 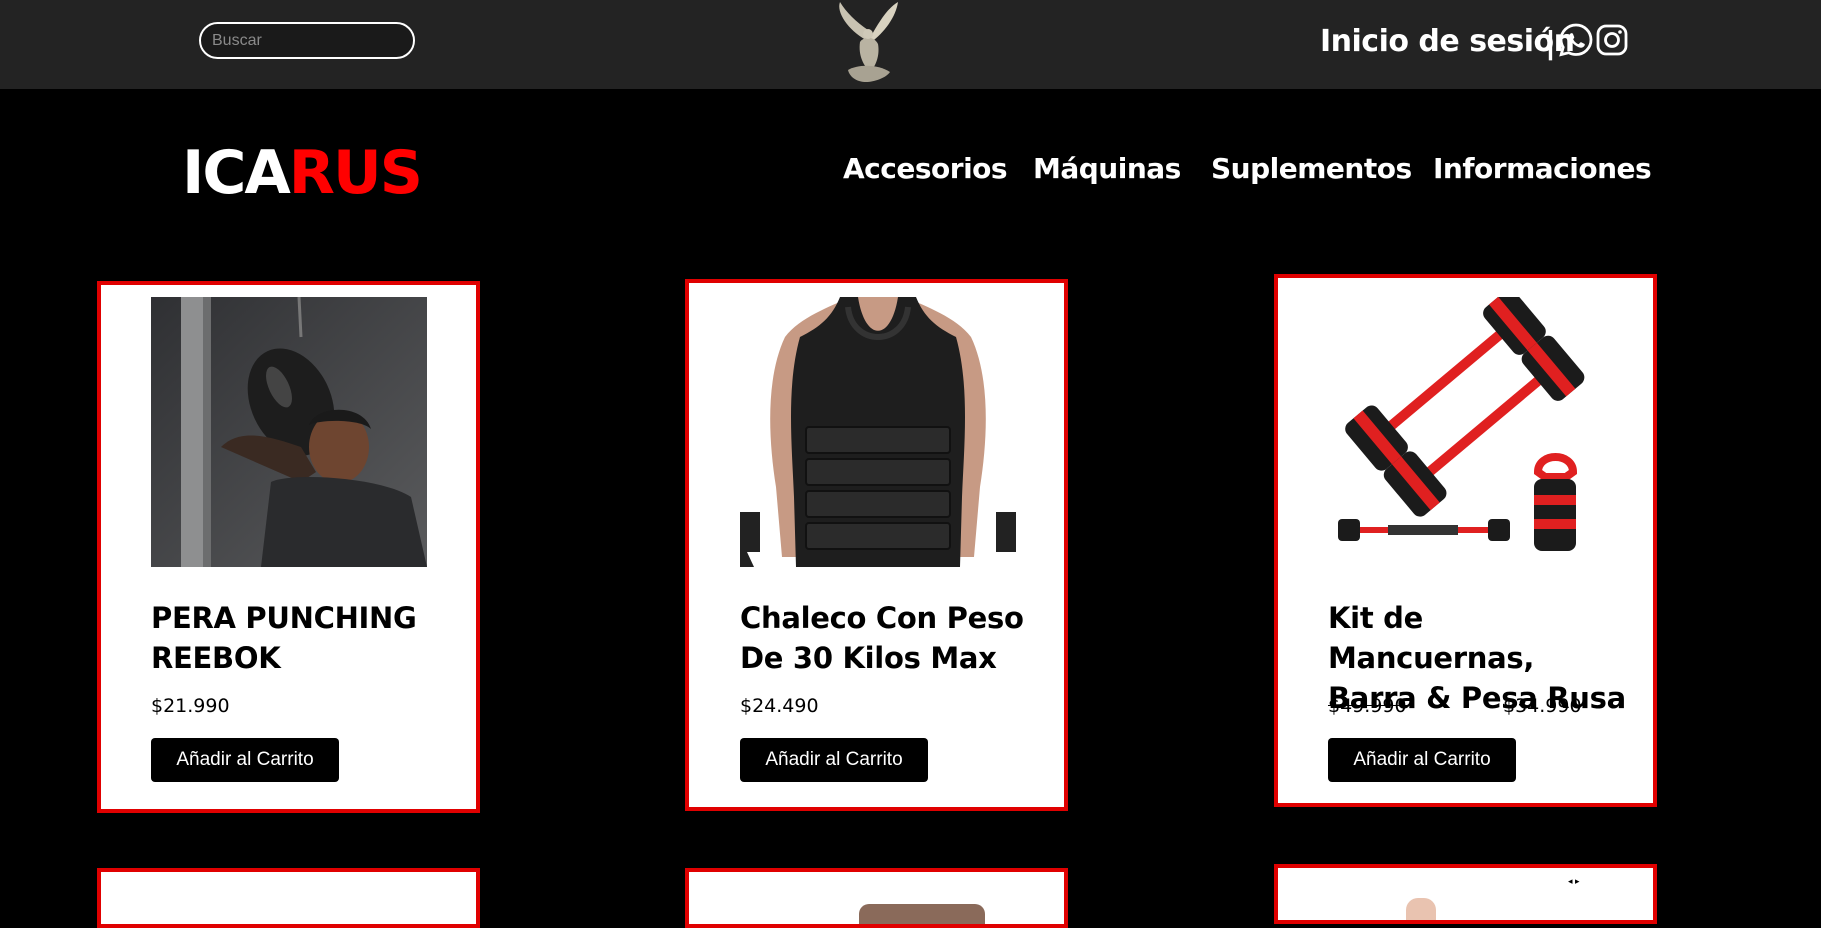 What do you see at coordinates (284, 618) in the screenshot?
I see `product-title-line1: PERA PUNCHING` at bounding box center [284, 618].